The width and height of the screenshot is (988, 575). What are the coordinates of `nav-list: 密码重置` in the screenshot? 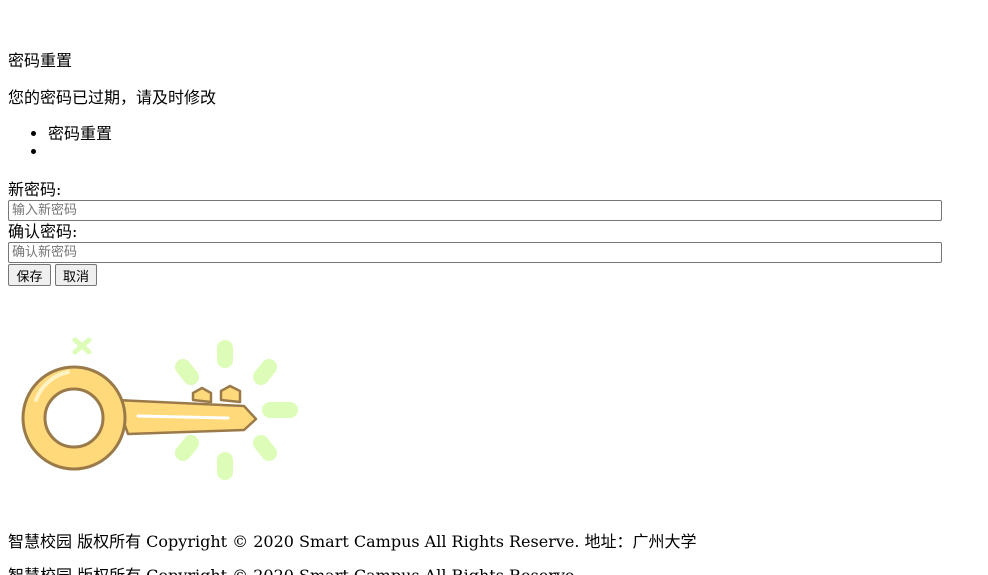 It's located at (60, 143).